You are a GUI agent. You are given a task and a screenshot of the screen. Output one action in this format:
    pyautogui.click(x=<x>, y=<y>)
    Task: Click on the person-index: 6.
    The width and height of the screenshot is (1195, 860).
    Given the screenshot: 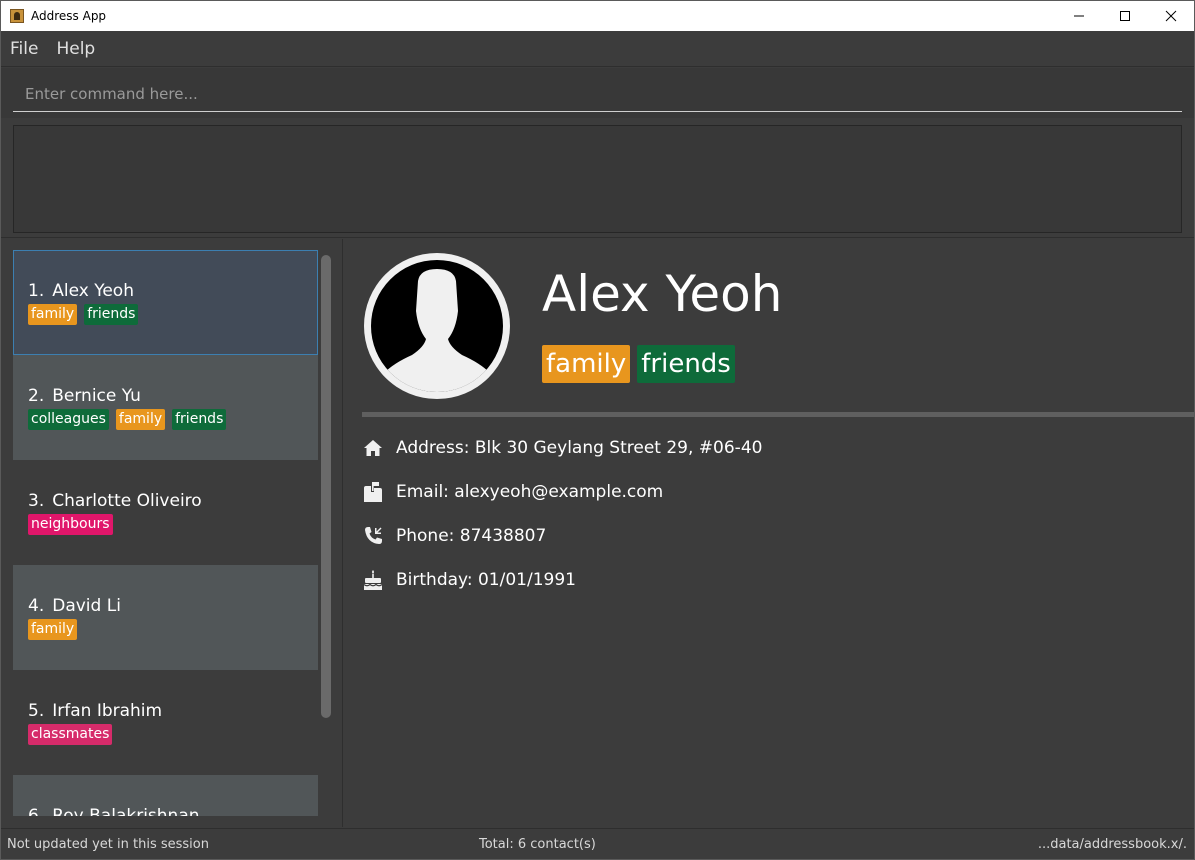 What is the action you would take?
    pyautogui.click(x=36, y=811)
    